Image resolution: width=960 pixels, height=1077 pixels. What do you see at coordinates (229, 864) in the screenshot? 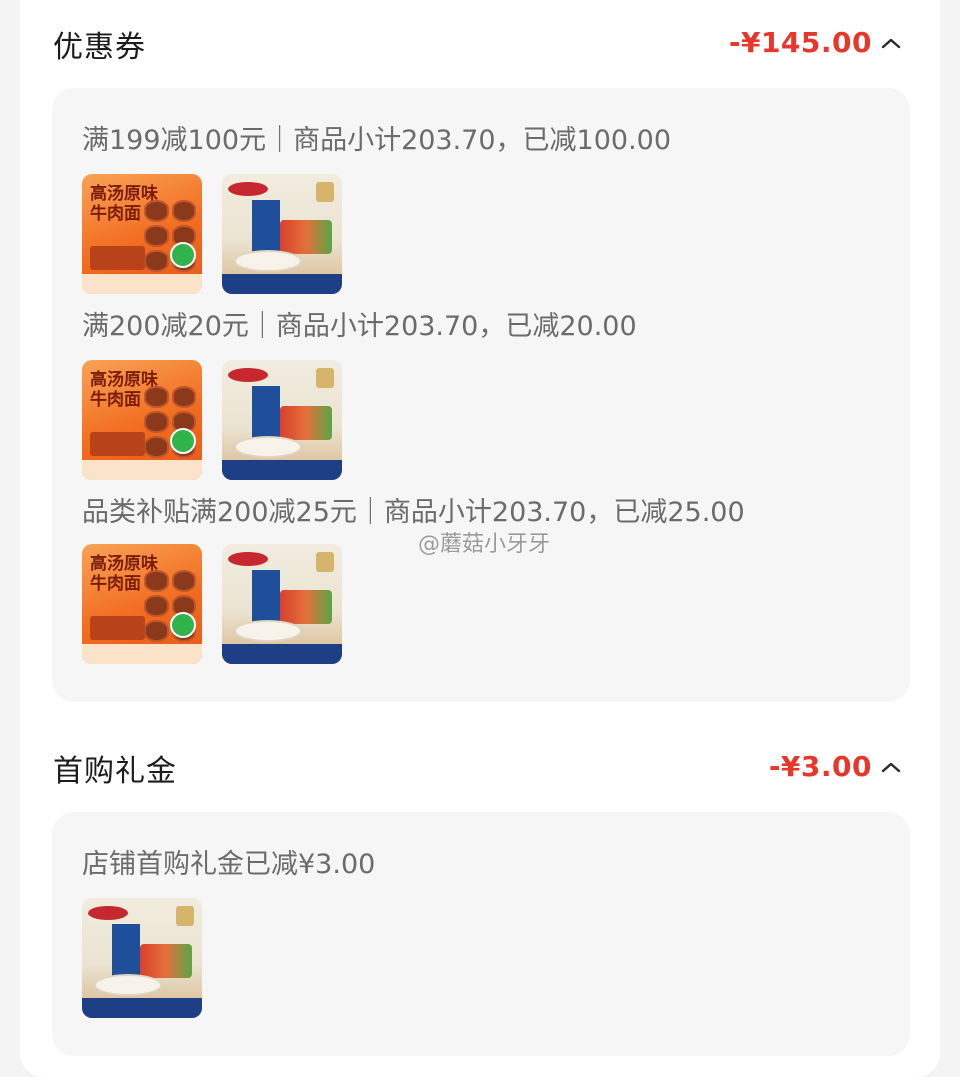
I see `first-purchase-rule: 店铺首购礼金已减¥3.00` at bounding box center [229, 864].